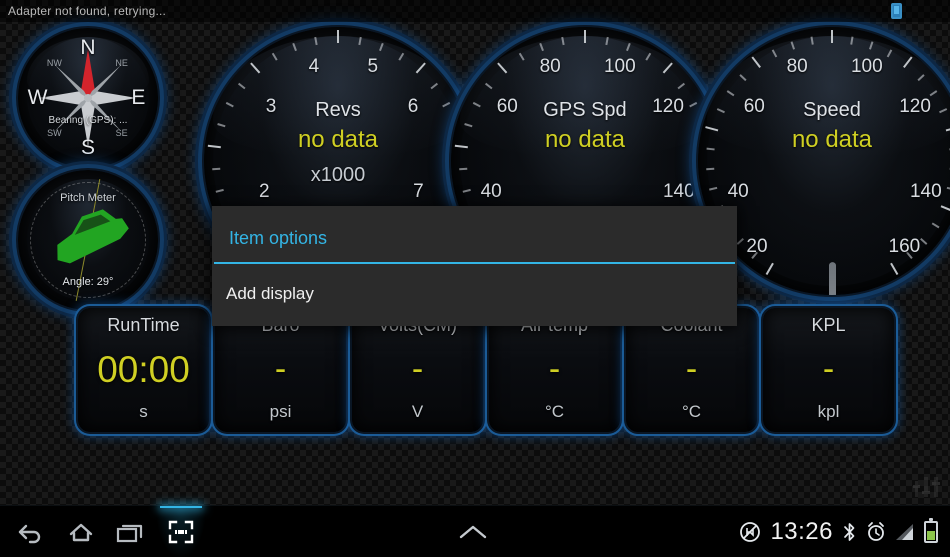 The height and width of the screenshot is (557, 950). What do you see at coordinates (373, 67) in the screenshot?
I see `revs-tick-label-3: 5` at bounding box center [373, 67].